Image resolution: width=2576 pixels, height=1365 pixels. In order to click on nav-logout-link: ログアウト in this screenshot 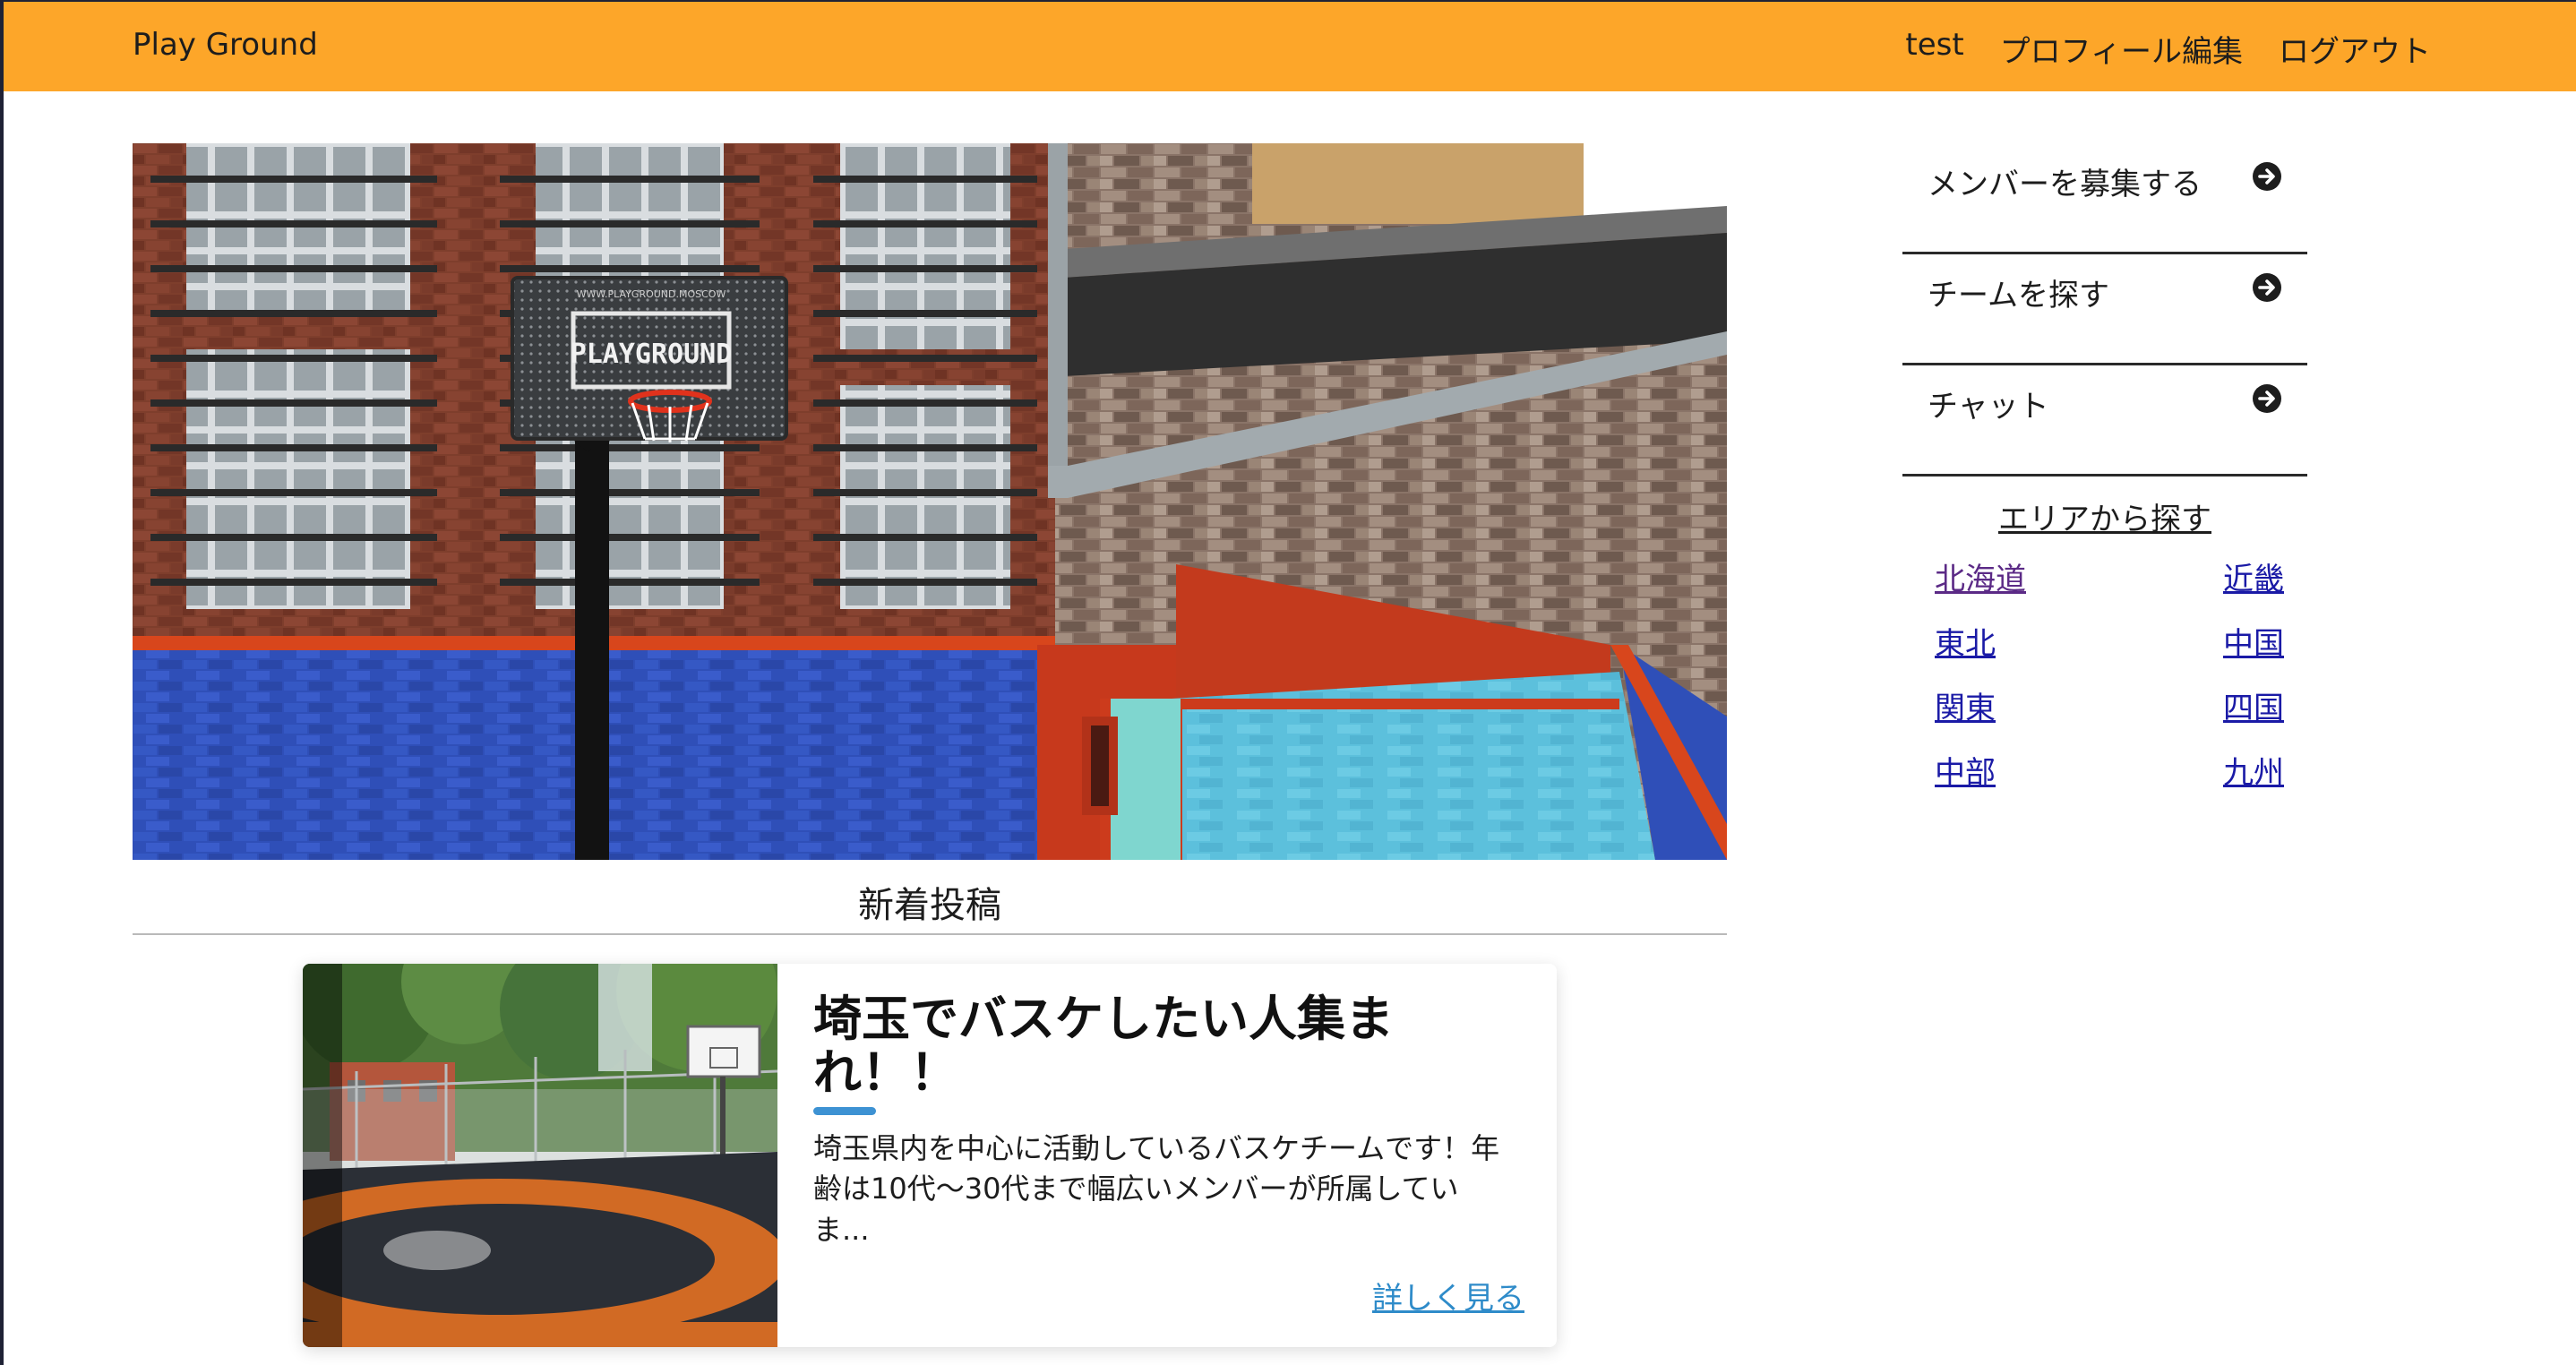, I will do `click(2355, 49)`.